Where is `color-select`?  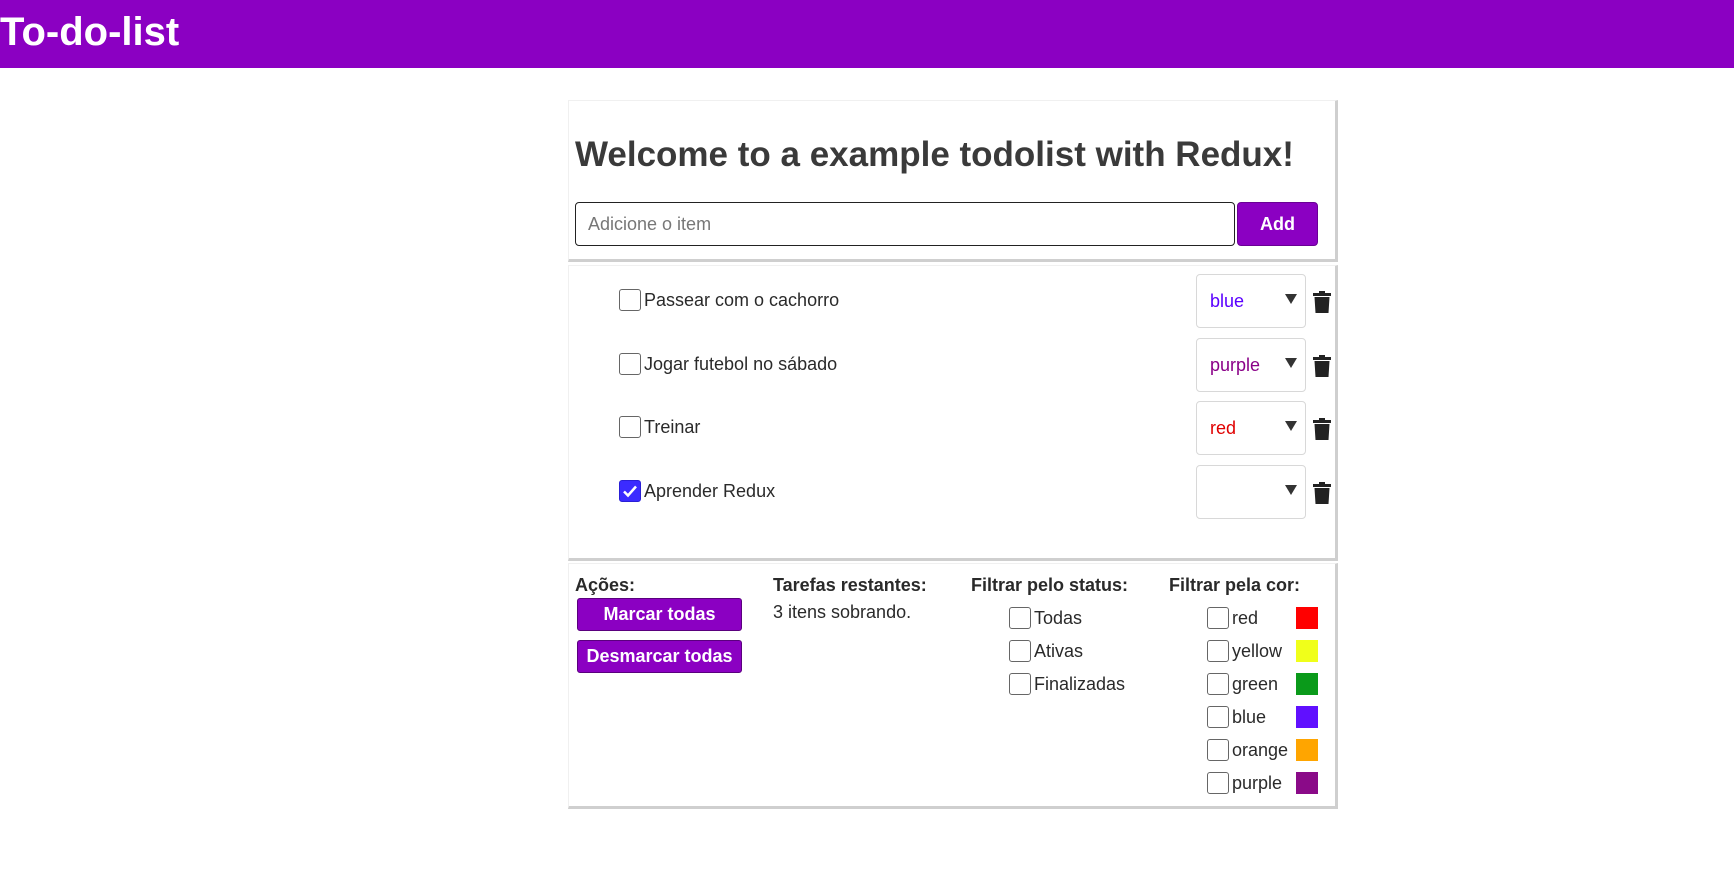 color-select is located at coordinates (1251, 492).